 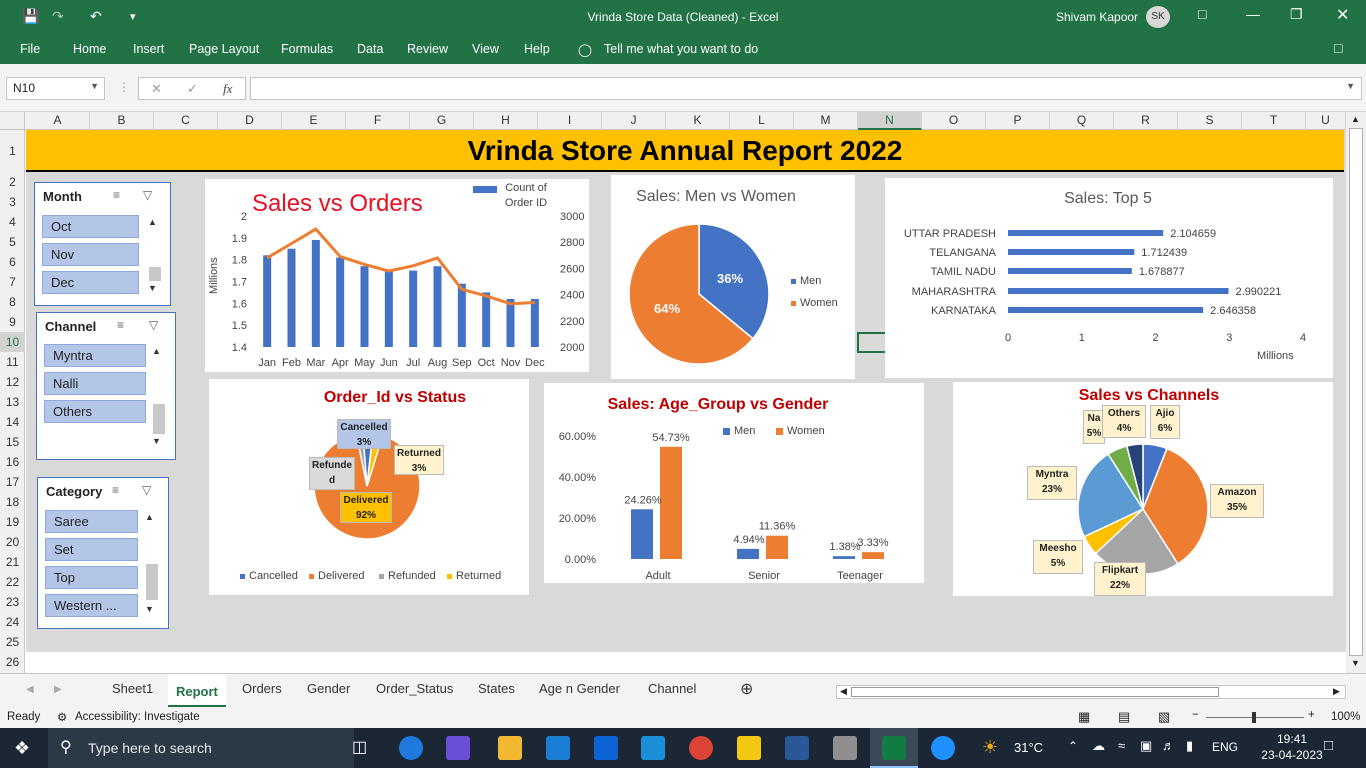 What do you see at coordinates (672, 688) in the screenshot?
I see `tab-channel: Channel` at bounding box center [672, 688].